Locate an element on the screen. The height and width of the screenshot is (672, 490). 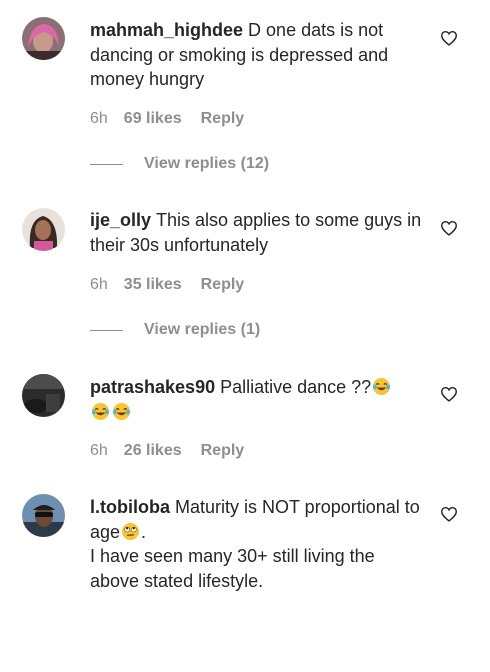
comment-meta: 6h 35 likes Reply is located at coordinates (167, 285).